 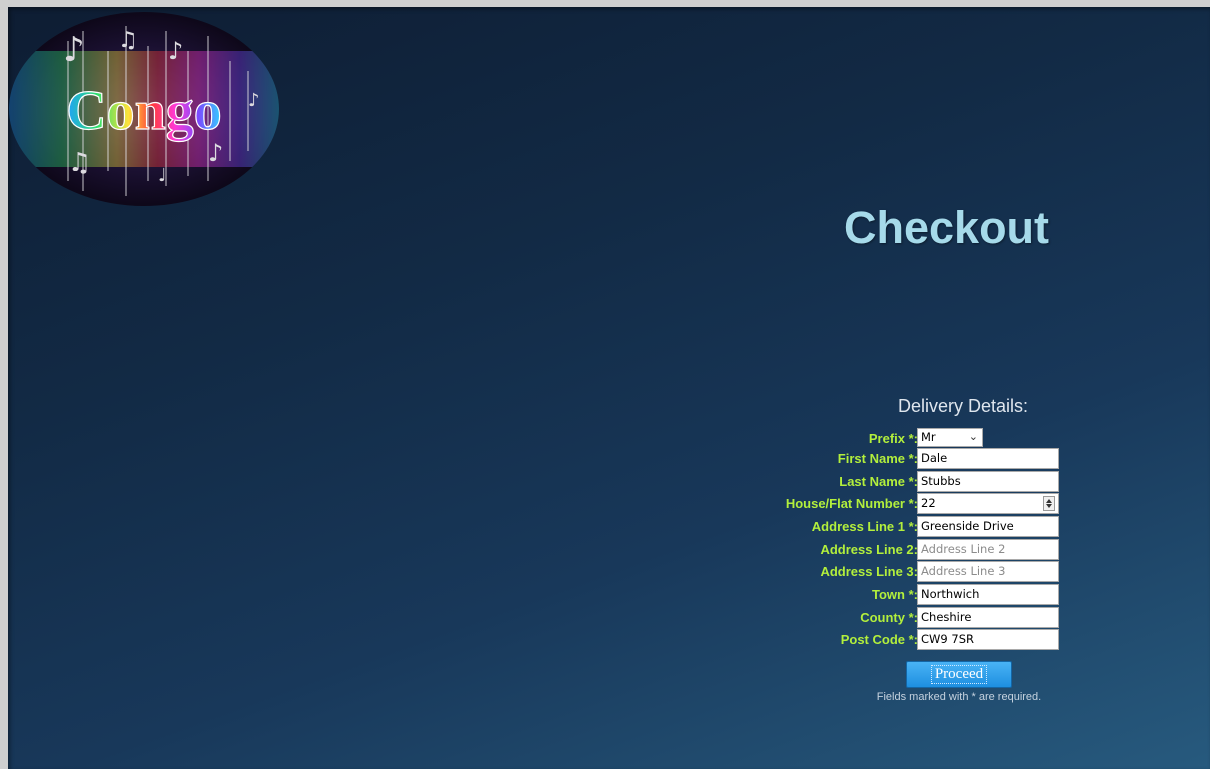 I want to click on town-row: Town *: Northwich, so click(x=888, y=595).